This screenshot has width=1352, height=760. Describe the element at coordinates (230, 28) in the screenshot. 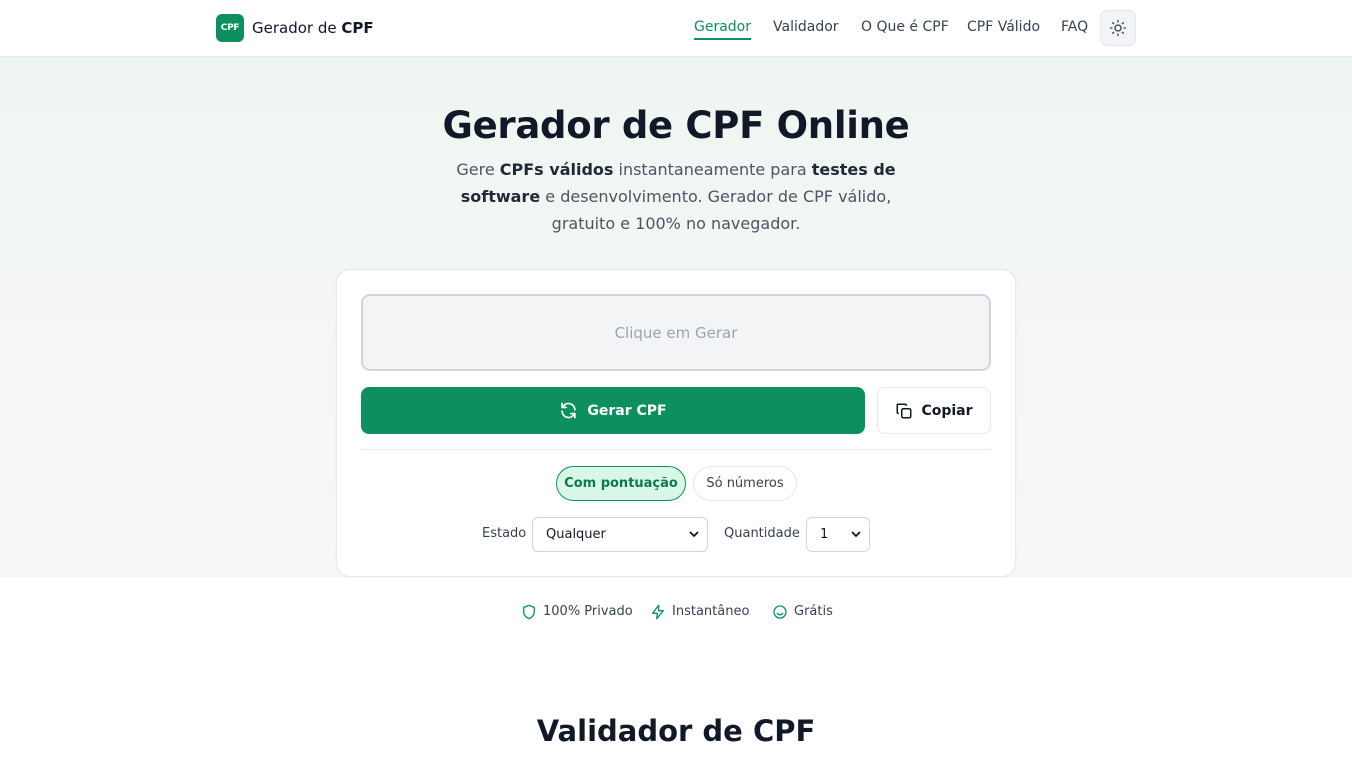

I see `logo-badge: CPF` at that location.